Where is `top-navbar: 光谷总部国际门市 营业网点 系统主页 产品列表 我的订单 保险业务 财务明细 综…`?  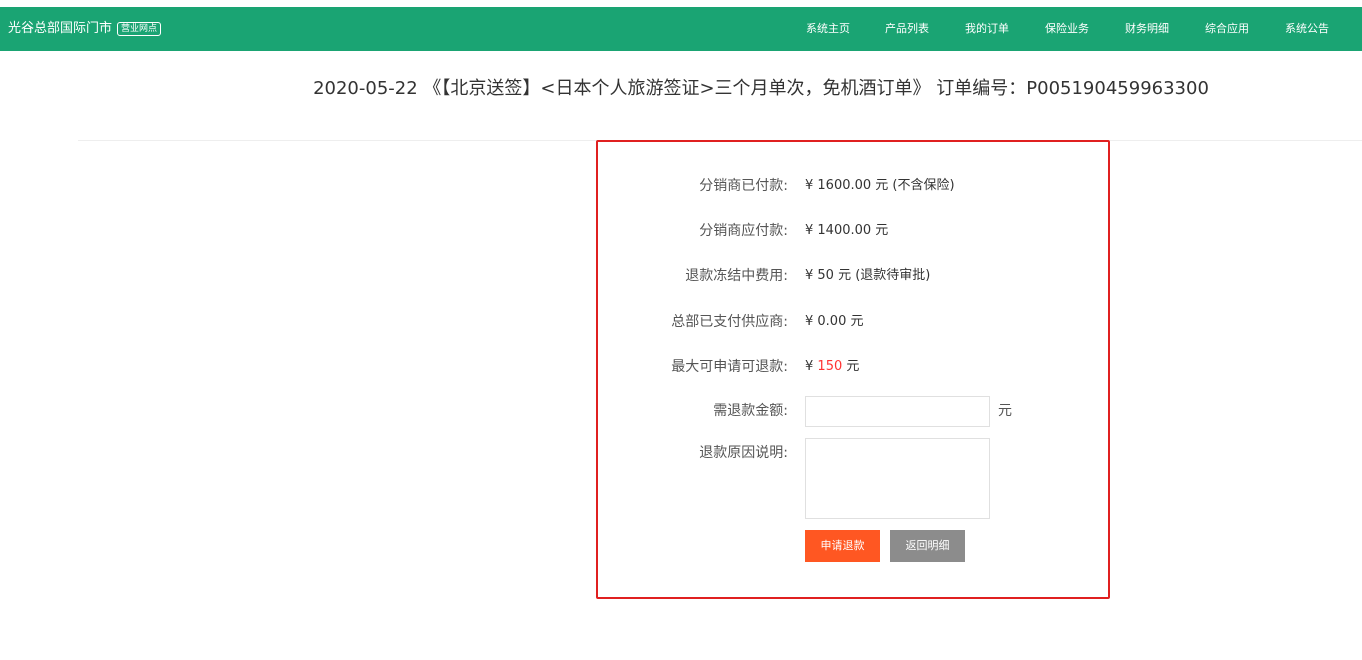
top-navbar: 光谷总部国际门市 营业网点 系统主页 产品列表 我的订单 保险业务 财务明细 综… is located at coordinates (681, 29).